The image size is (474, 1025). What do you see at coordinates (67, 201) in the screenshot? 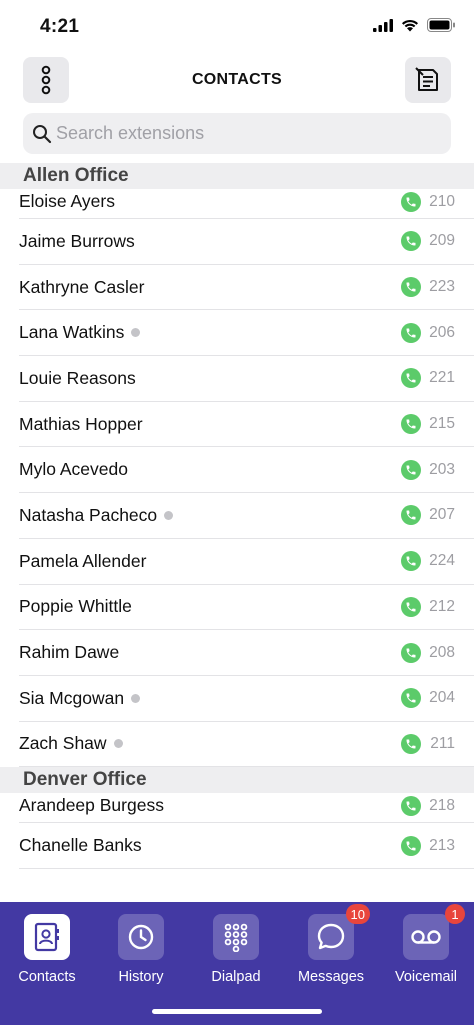
I see `contact-name: Eloise Ayers` at bounding box center [67, 201].